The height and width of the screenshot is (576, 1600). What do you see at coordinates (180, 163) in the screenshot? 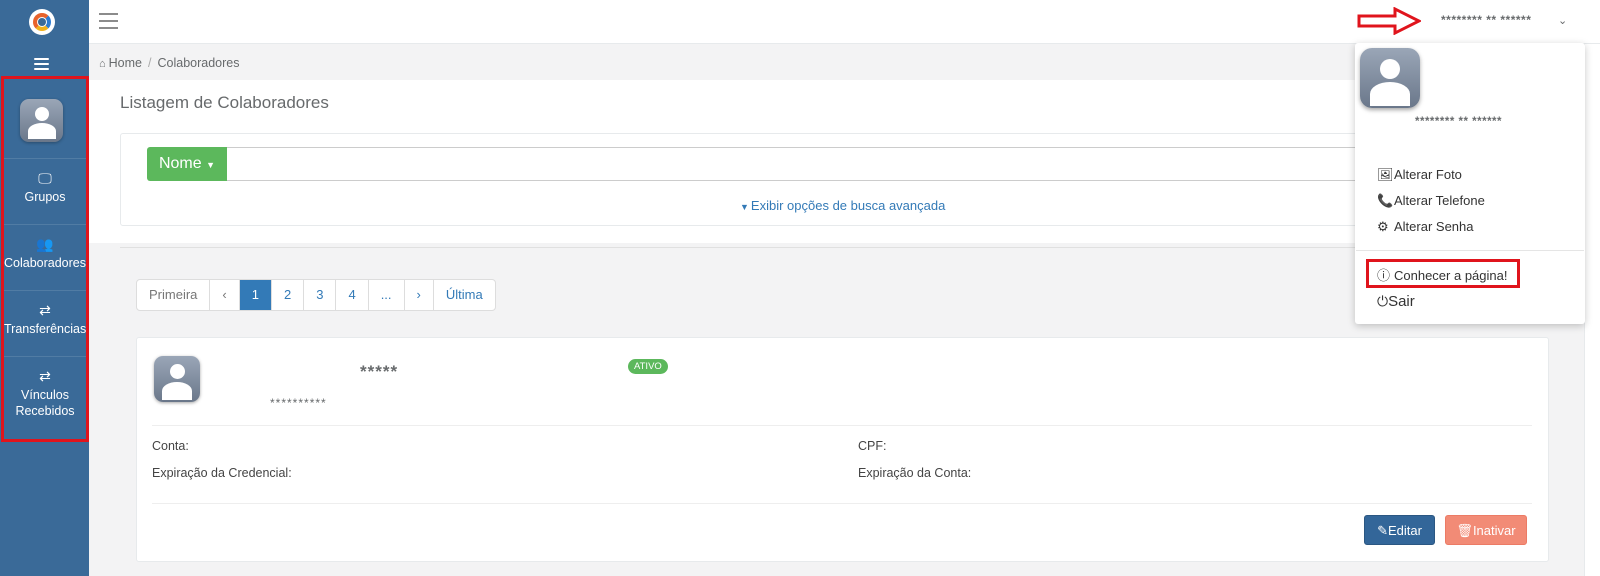
I see `search-filter-label: Nome` at bounding box center [180, 163].